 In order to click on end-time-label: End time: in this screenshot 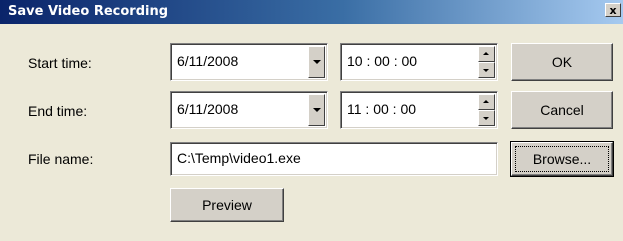, I will do `click(58, 111)`.